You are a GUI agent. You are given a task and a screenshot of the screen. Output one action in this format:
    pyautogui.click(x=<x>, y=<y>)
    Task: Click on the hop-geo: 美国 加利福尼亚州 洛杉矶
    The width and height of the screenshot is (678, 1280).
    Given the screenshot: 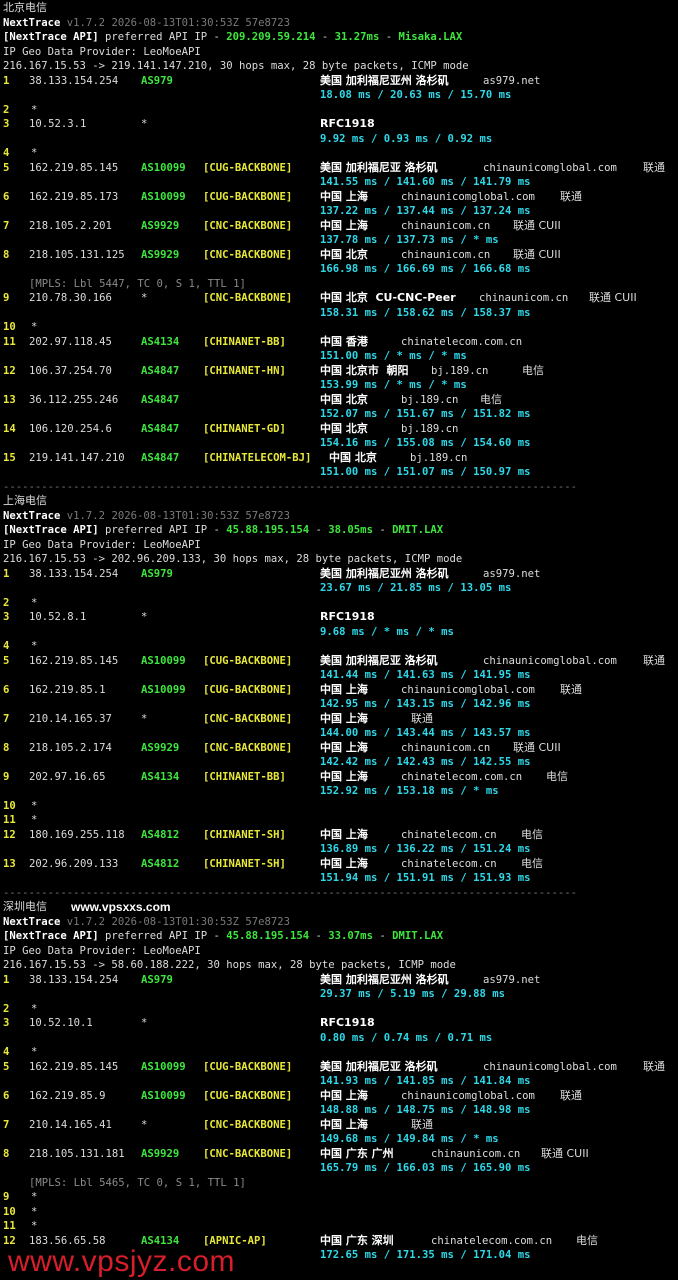 What is the action you would take?
    pyautogui.click(x=384, y=979)
    